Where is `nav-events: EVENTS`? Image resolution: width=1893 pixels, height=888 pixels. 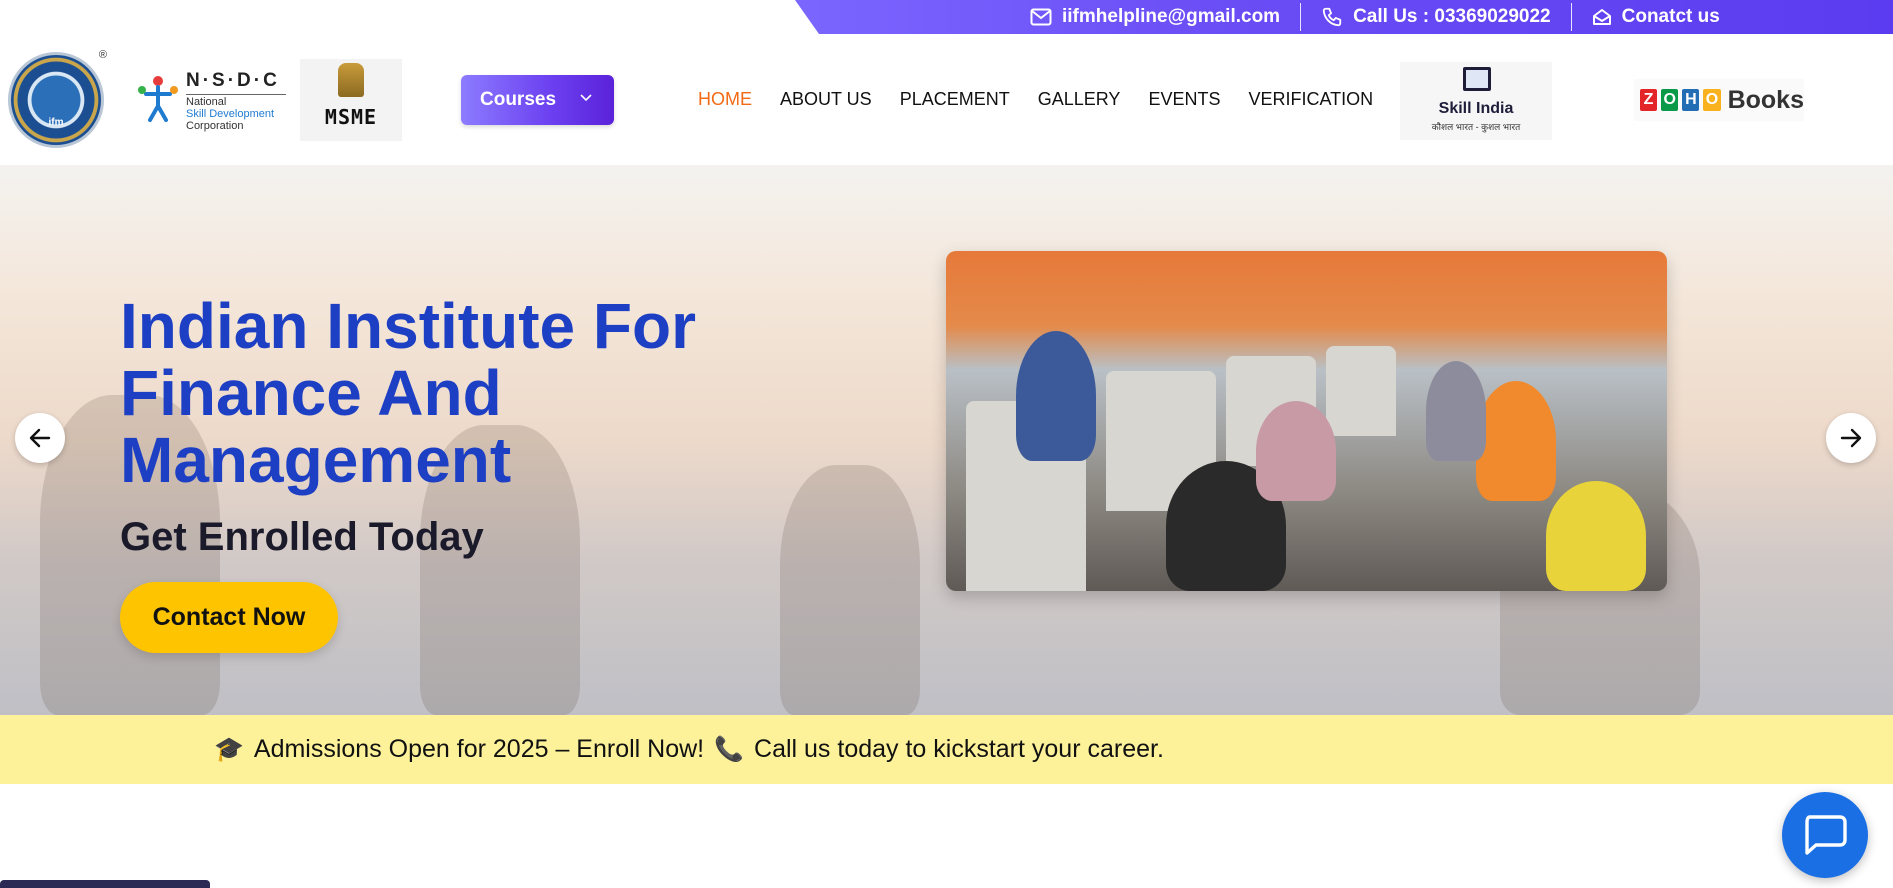 nav-events: EVENTS is located at coordinates (1184, 99).